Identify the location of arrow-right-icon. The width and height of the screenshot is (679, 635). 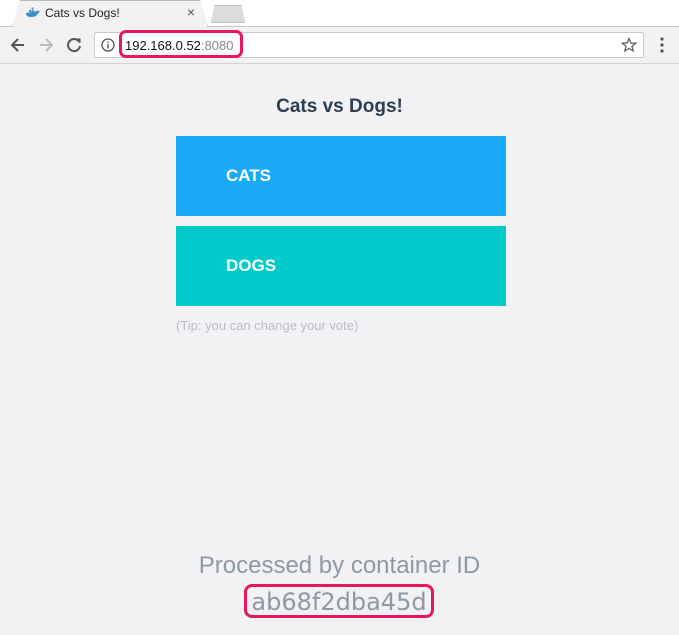
(46, 45).